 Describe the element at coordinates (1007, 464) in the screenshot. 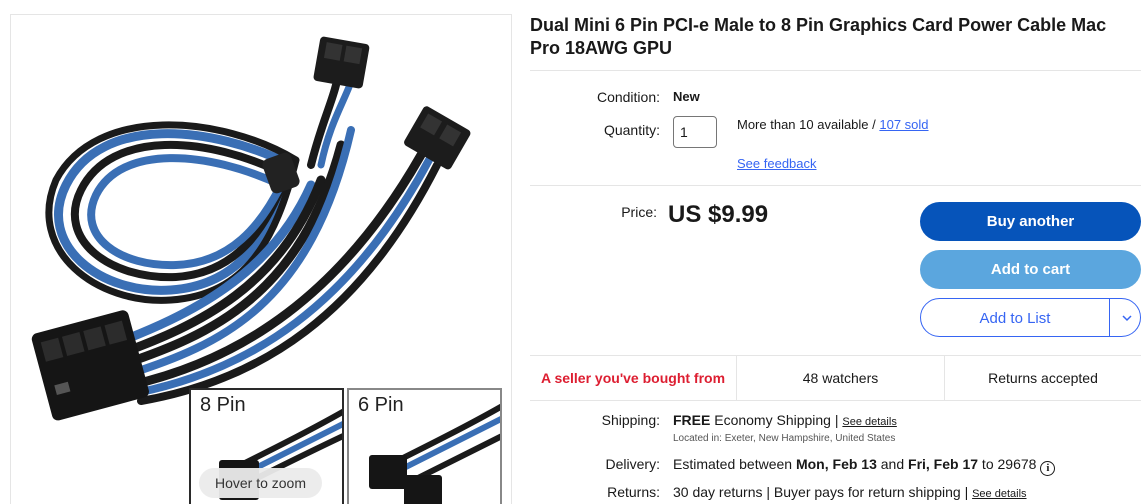

I see `delivery-zip: to 29678` at that location.